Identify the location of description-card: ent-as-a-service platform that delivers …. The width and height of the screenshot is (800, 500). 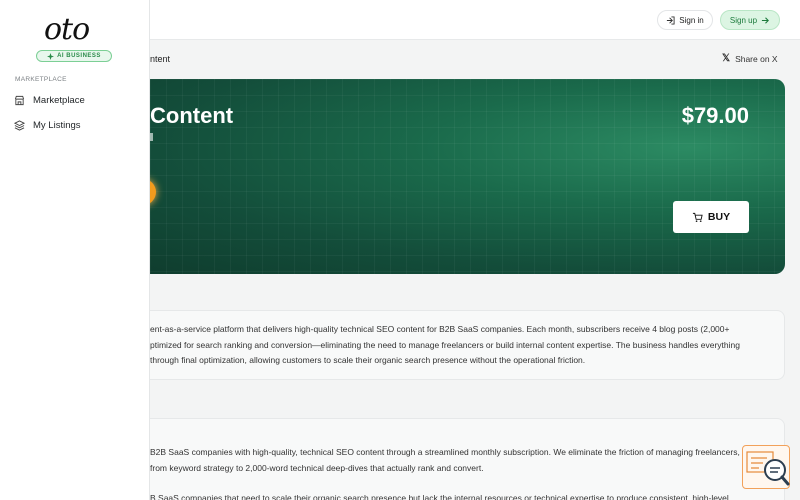
(467, 345).